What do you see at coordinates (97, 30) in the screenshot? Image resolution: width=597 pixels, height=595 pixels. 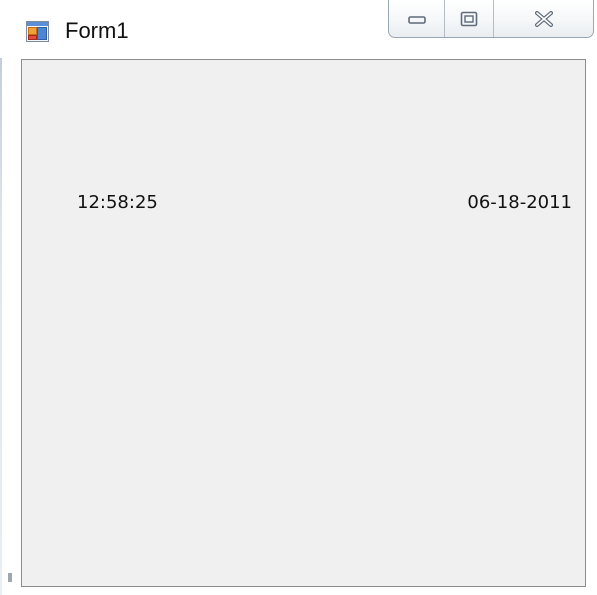 I see `window-title: Form1` at bounding box center [97, 30].